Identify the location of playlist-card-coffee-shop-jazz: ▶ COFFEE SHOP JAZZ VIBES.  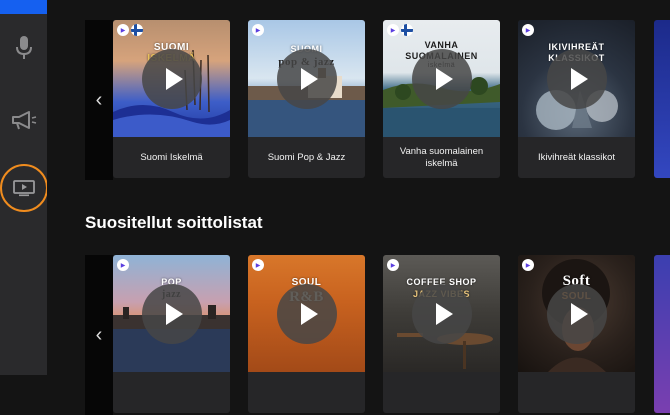
(441, 334).